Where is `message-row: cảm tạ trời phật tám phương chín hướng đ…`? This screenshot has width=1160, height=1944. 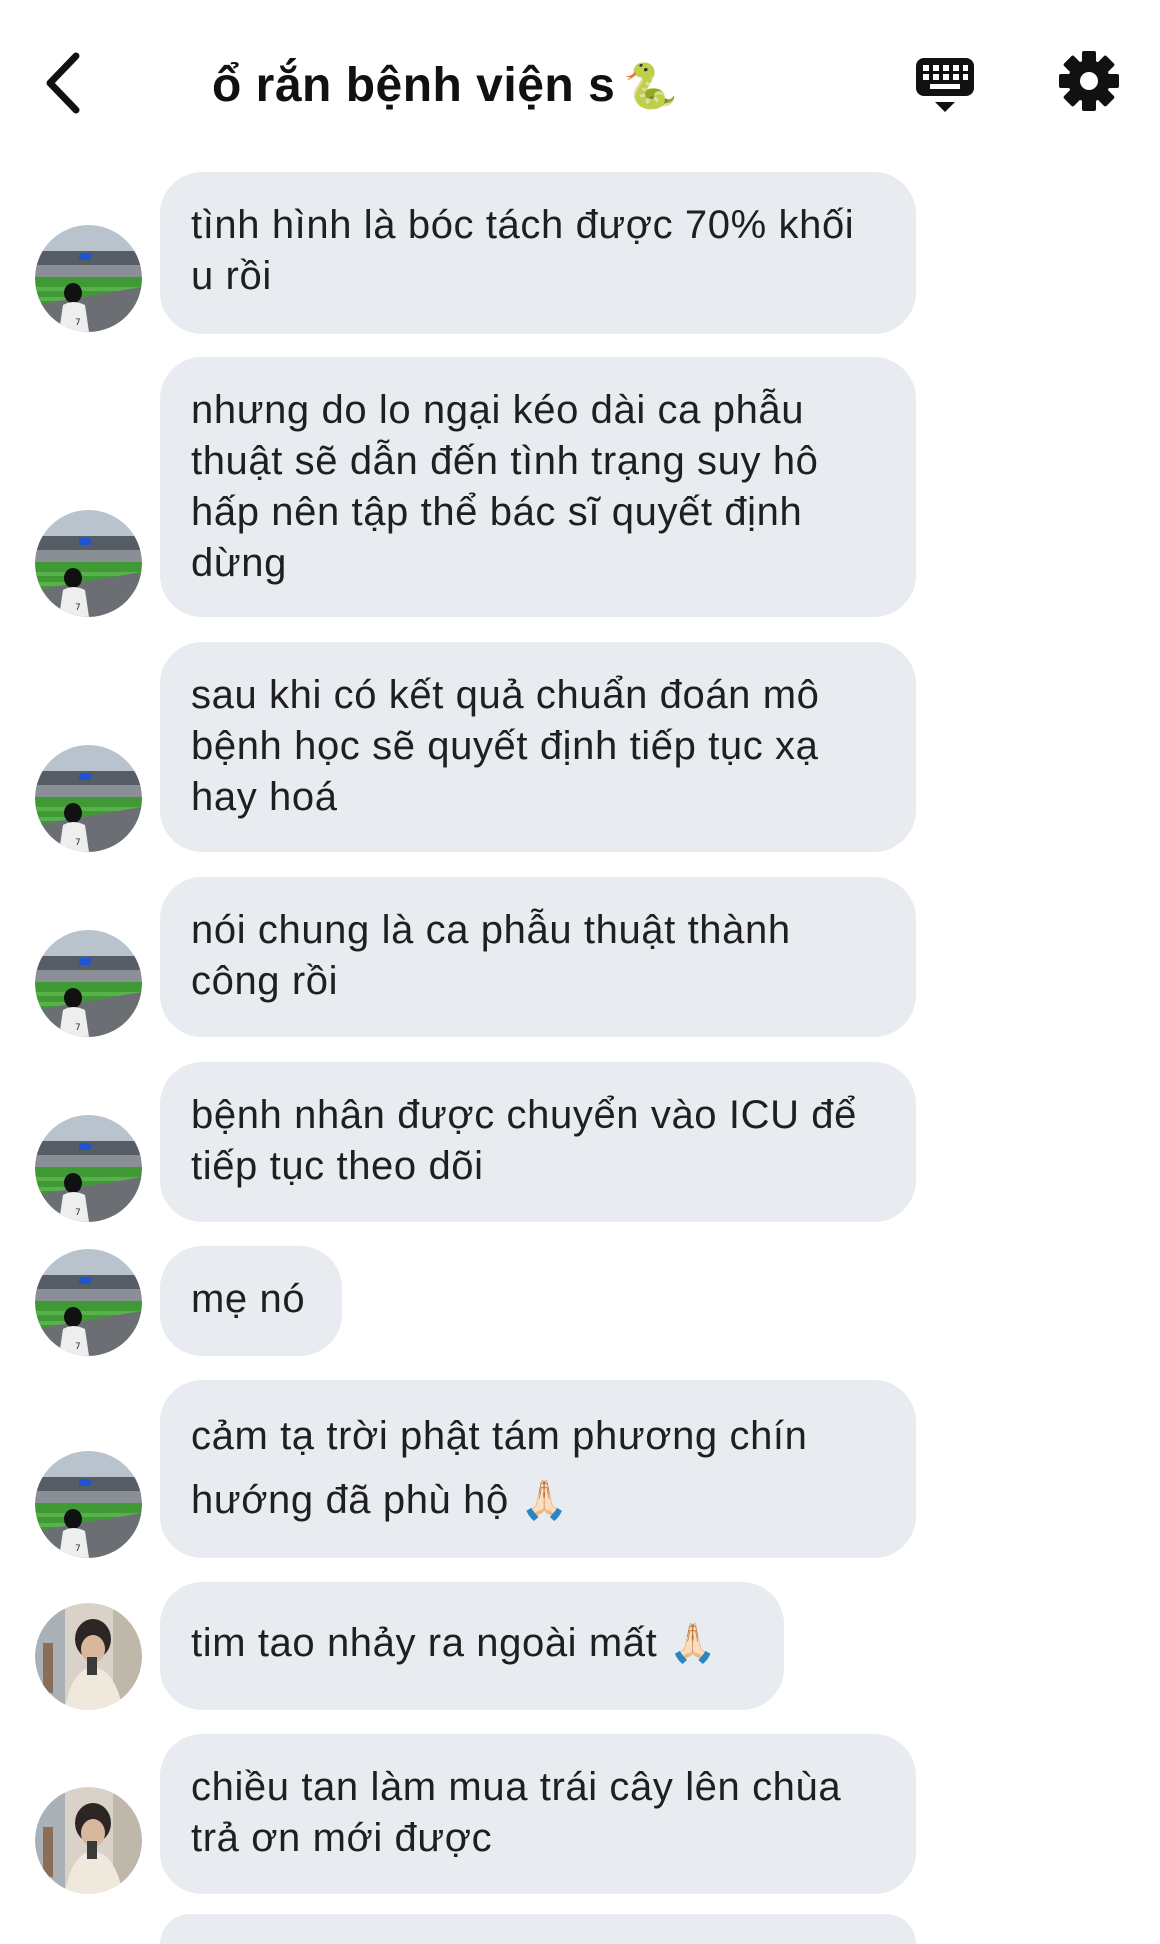
message-row: cảm tạ trời phật tám phương chín hướng đ… is located at coordinates (580, 1469).